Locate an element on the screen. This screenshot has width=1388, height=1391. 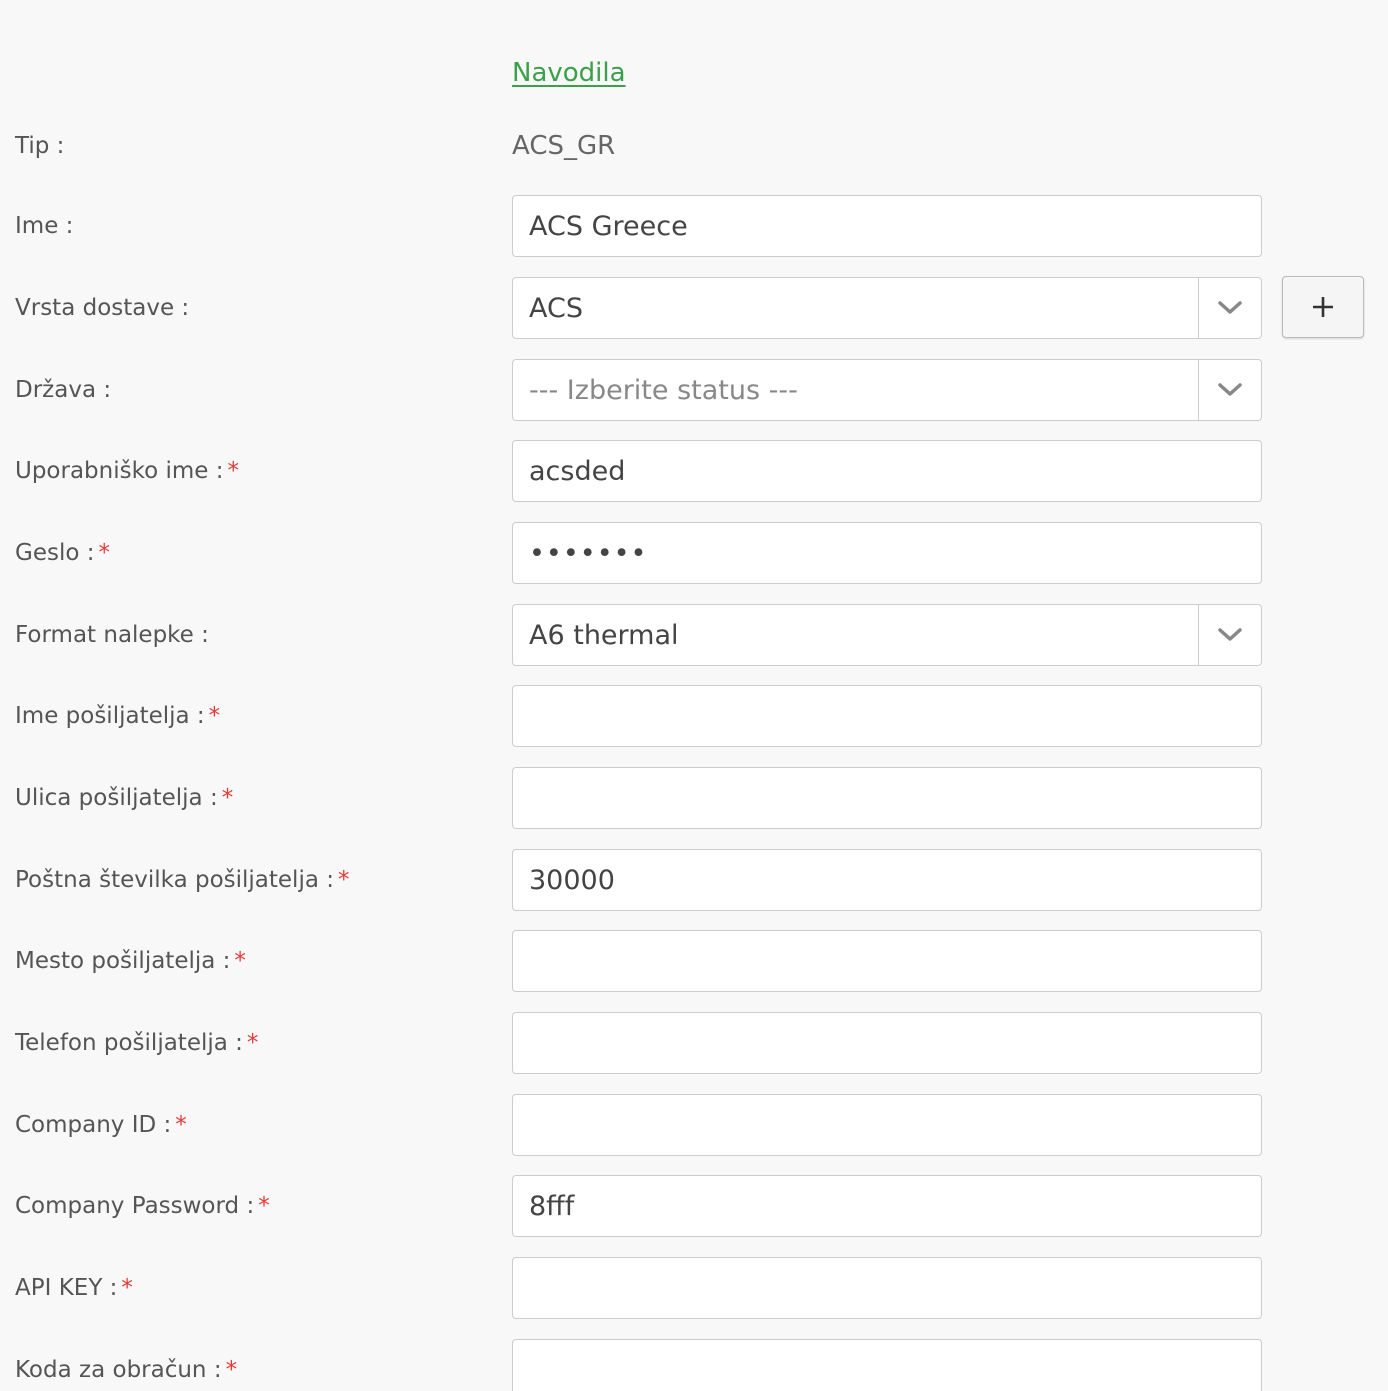
row-company-id: Company ID : * is located at coordinates (694, 1125).